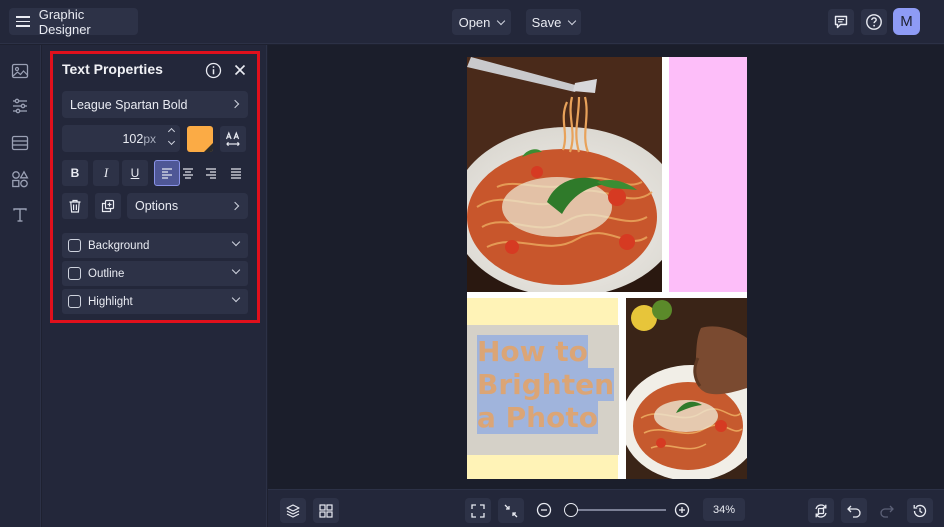  I want to click on highlight-label: Highlight, so click(110, 301).